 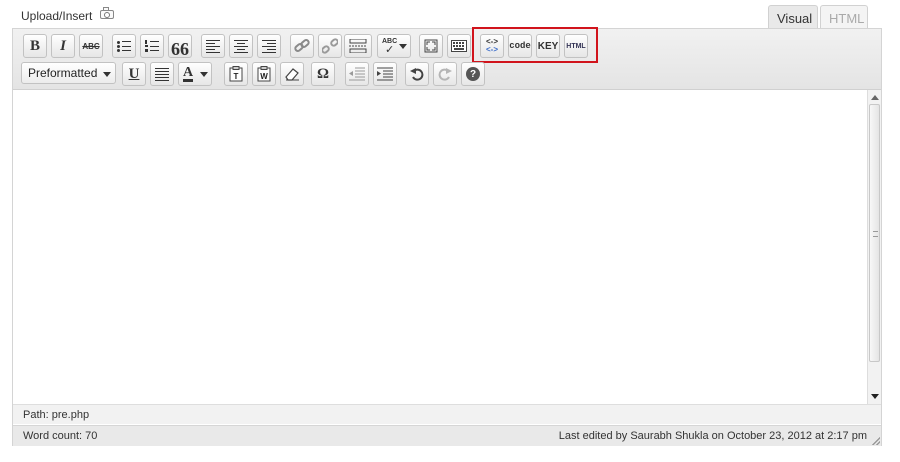 I want to click on camera-icon, so click(x=108, y=13).